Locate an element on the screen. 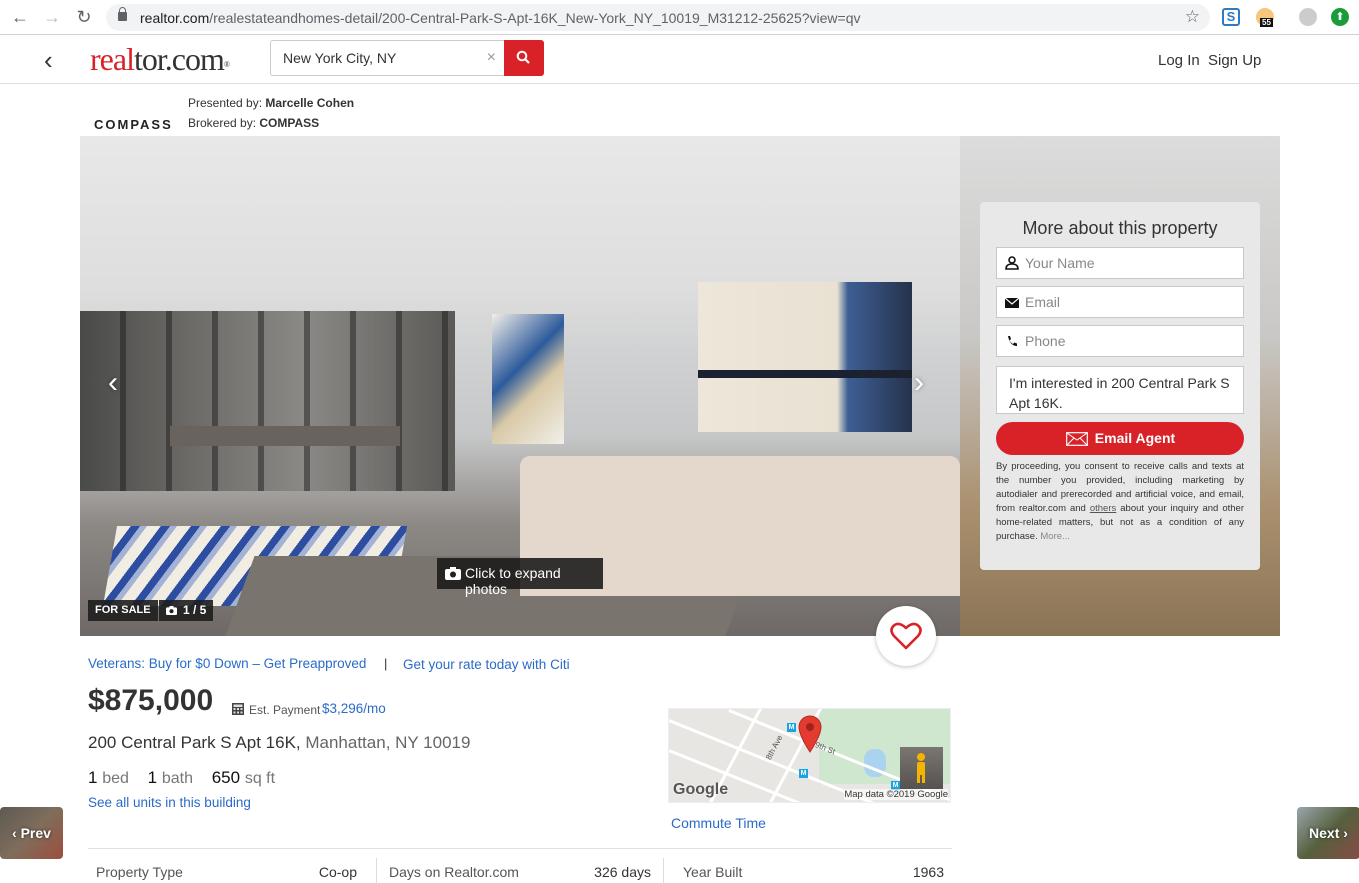 Image resolution: width=1359 pixels, height=883 pixels. citi-rate-link: Get your rate today with Citi is located at coordinates (486, 664).